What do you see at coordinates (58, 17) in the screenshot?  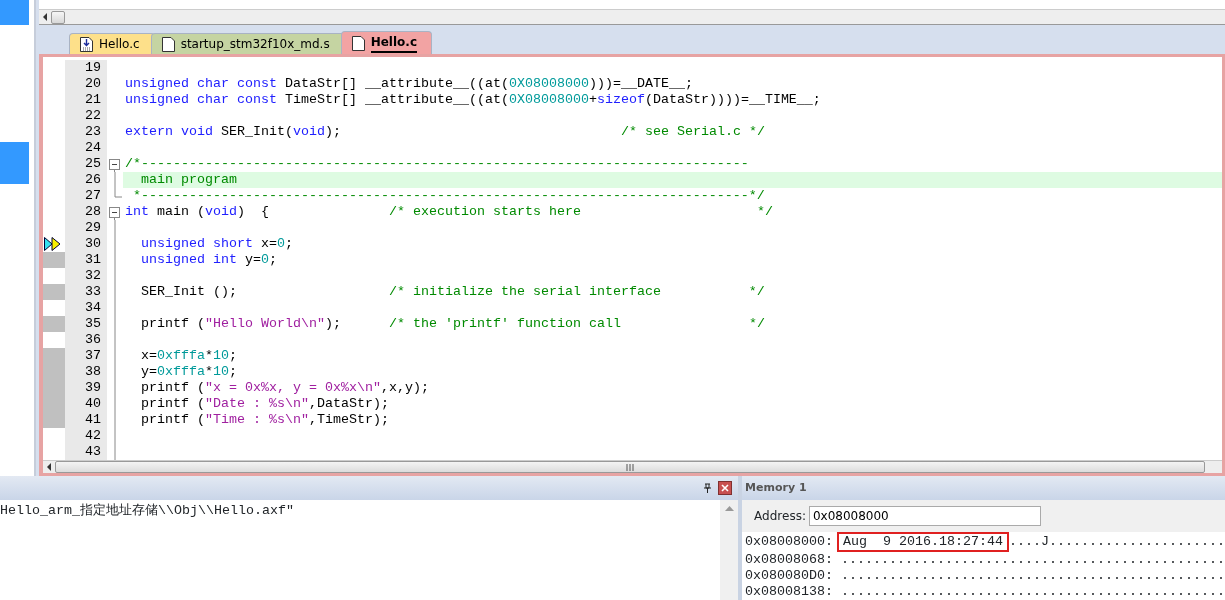 I see `scrollbar-thumb` at bounding box center [58, 17].